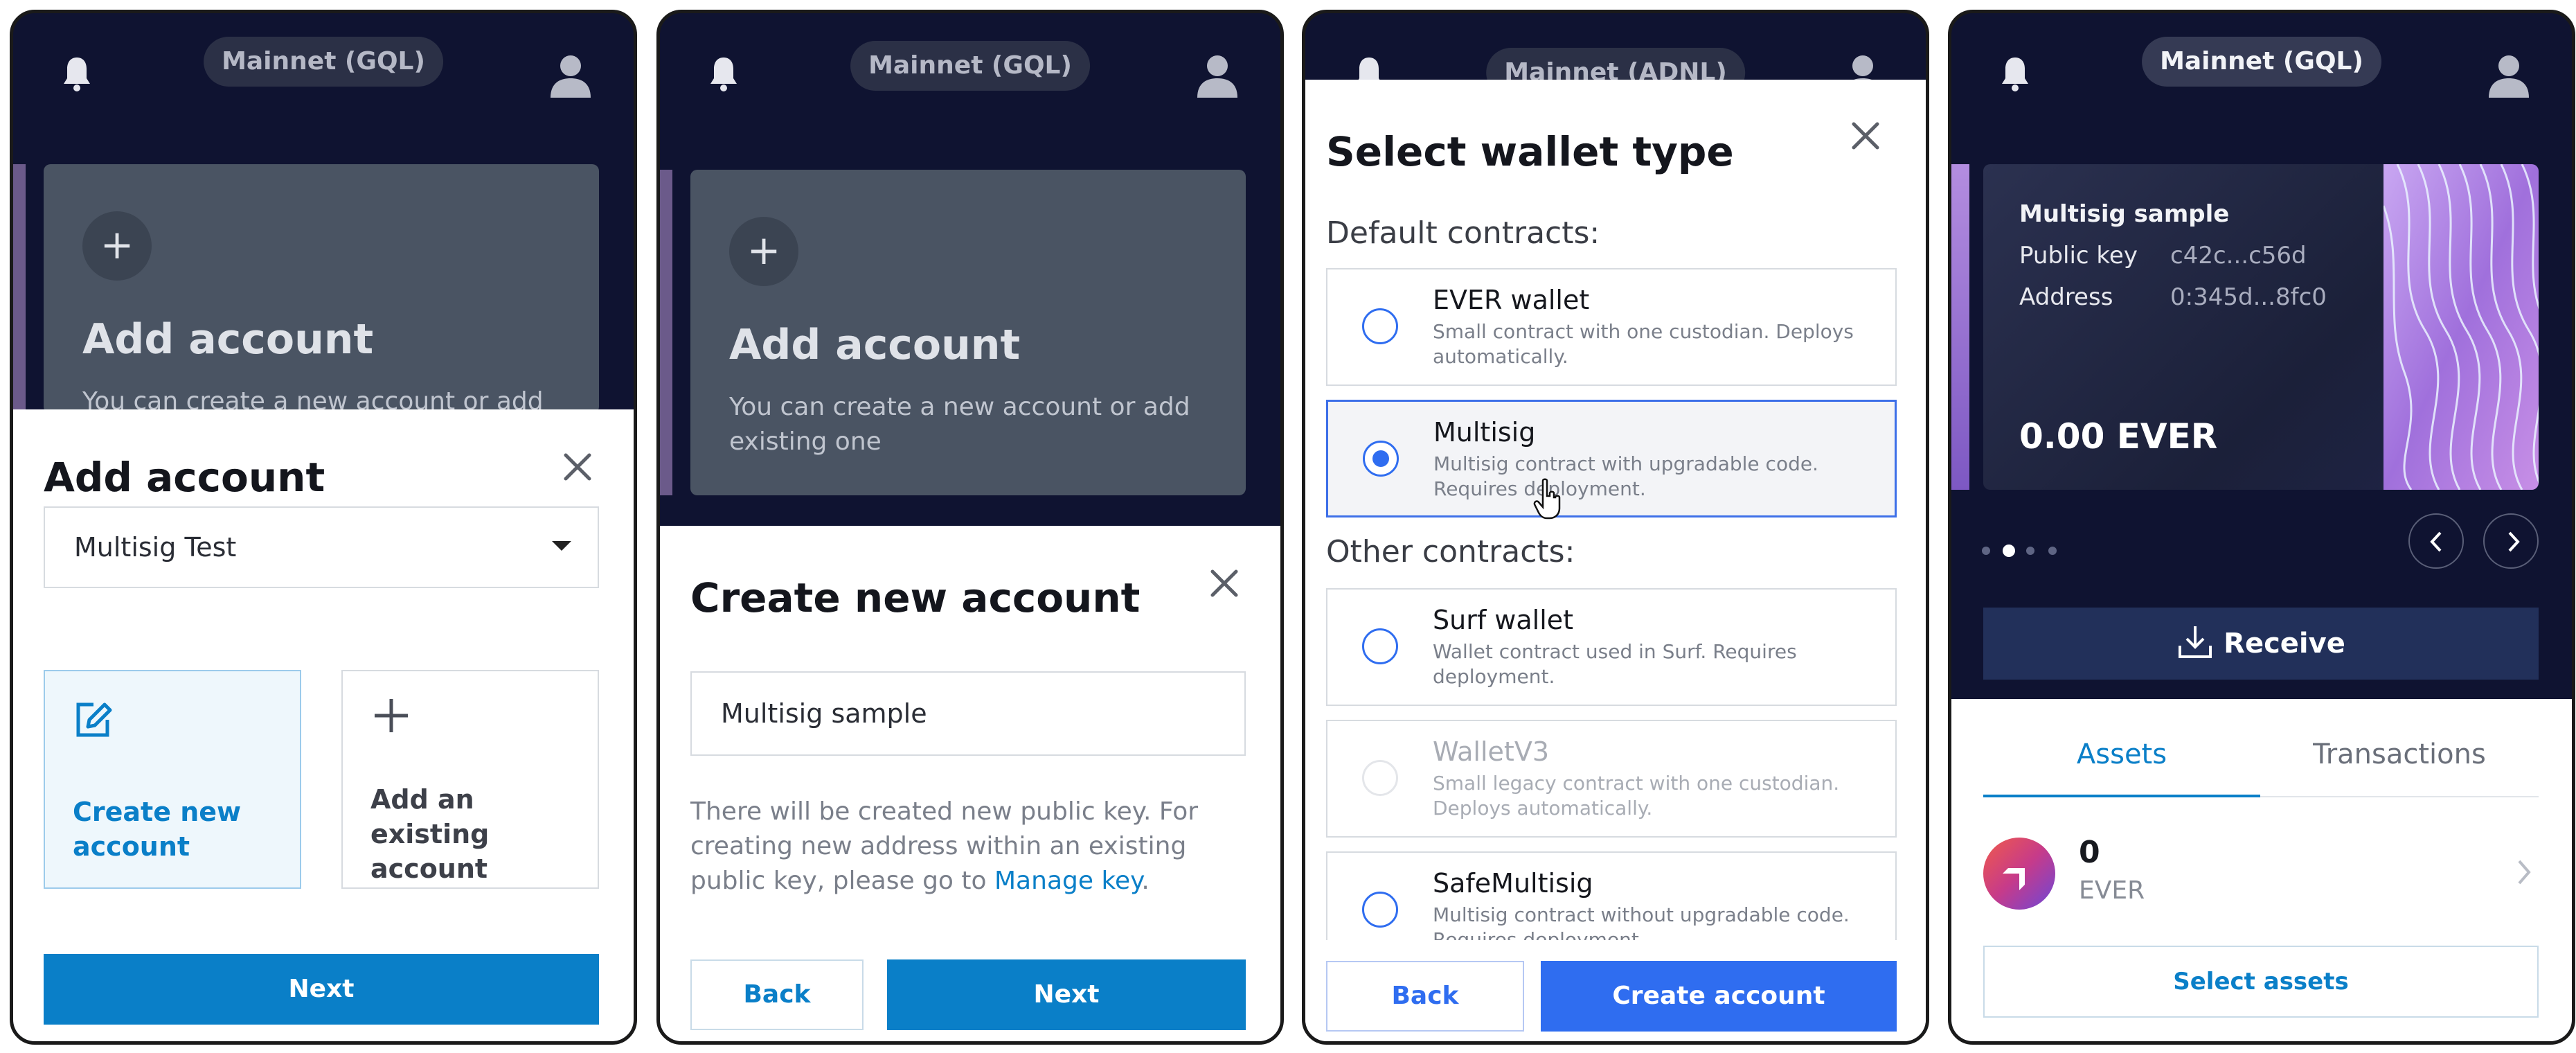 This screenshot has width=2576, height=1053. What do you see at coordinates (155, 547) in the screenshot?
I see `account-select-value: Multisig Test` at bounding box center [155, 547].